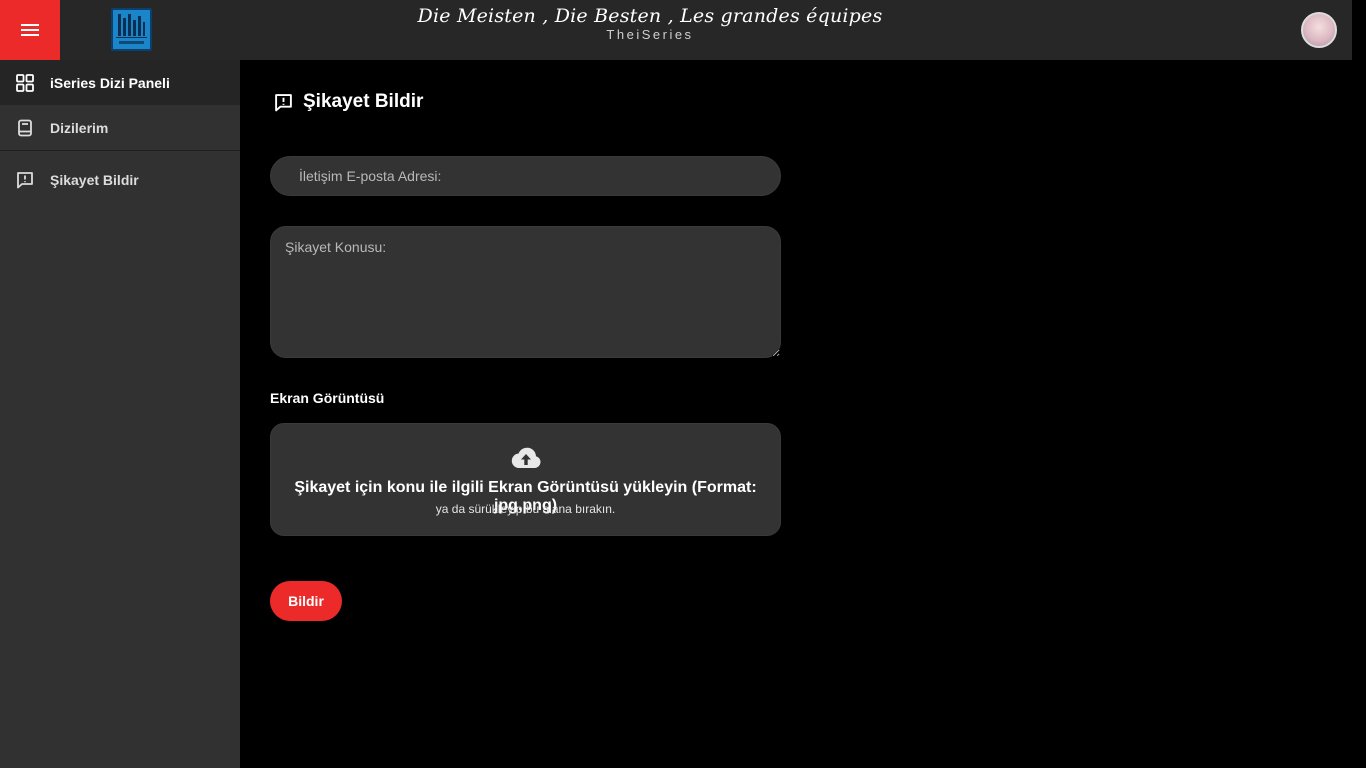  What do you see at coordinates (25, 82) in the screenshot?
I see `grid-icon` at bounding box center [25, 82].